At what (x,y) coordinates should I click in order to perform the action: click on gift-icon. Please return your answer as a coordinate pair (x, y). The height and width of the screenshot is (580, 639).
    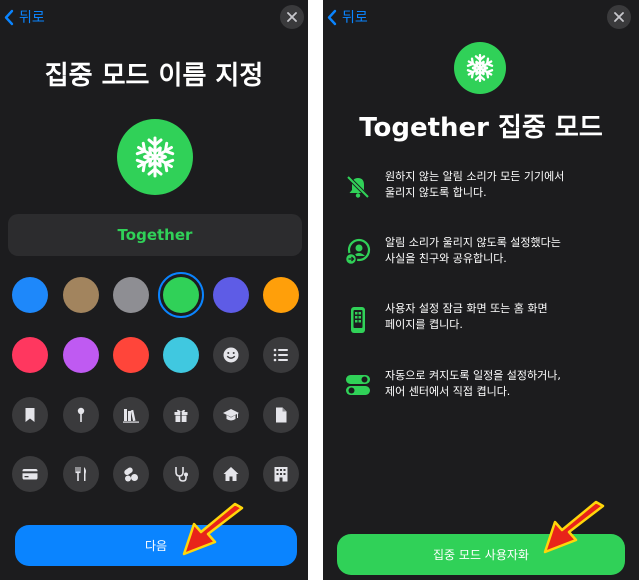
    Looking at the image, I should click on (181, 415).